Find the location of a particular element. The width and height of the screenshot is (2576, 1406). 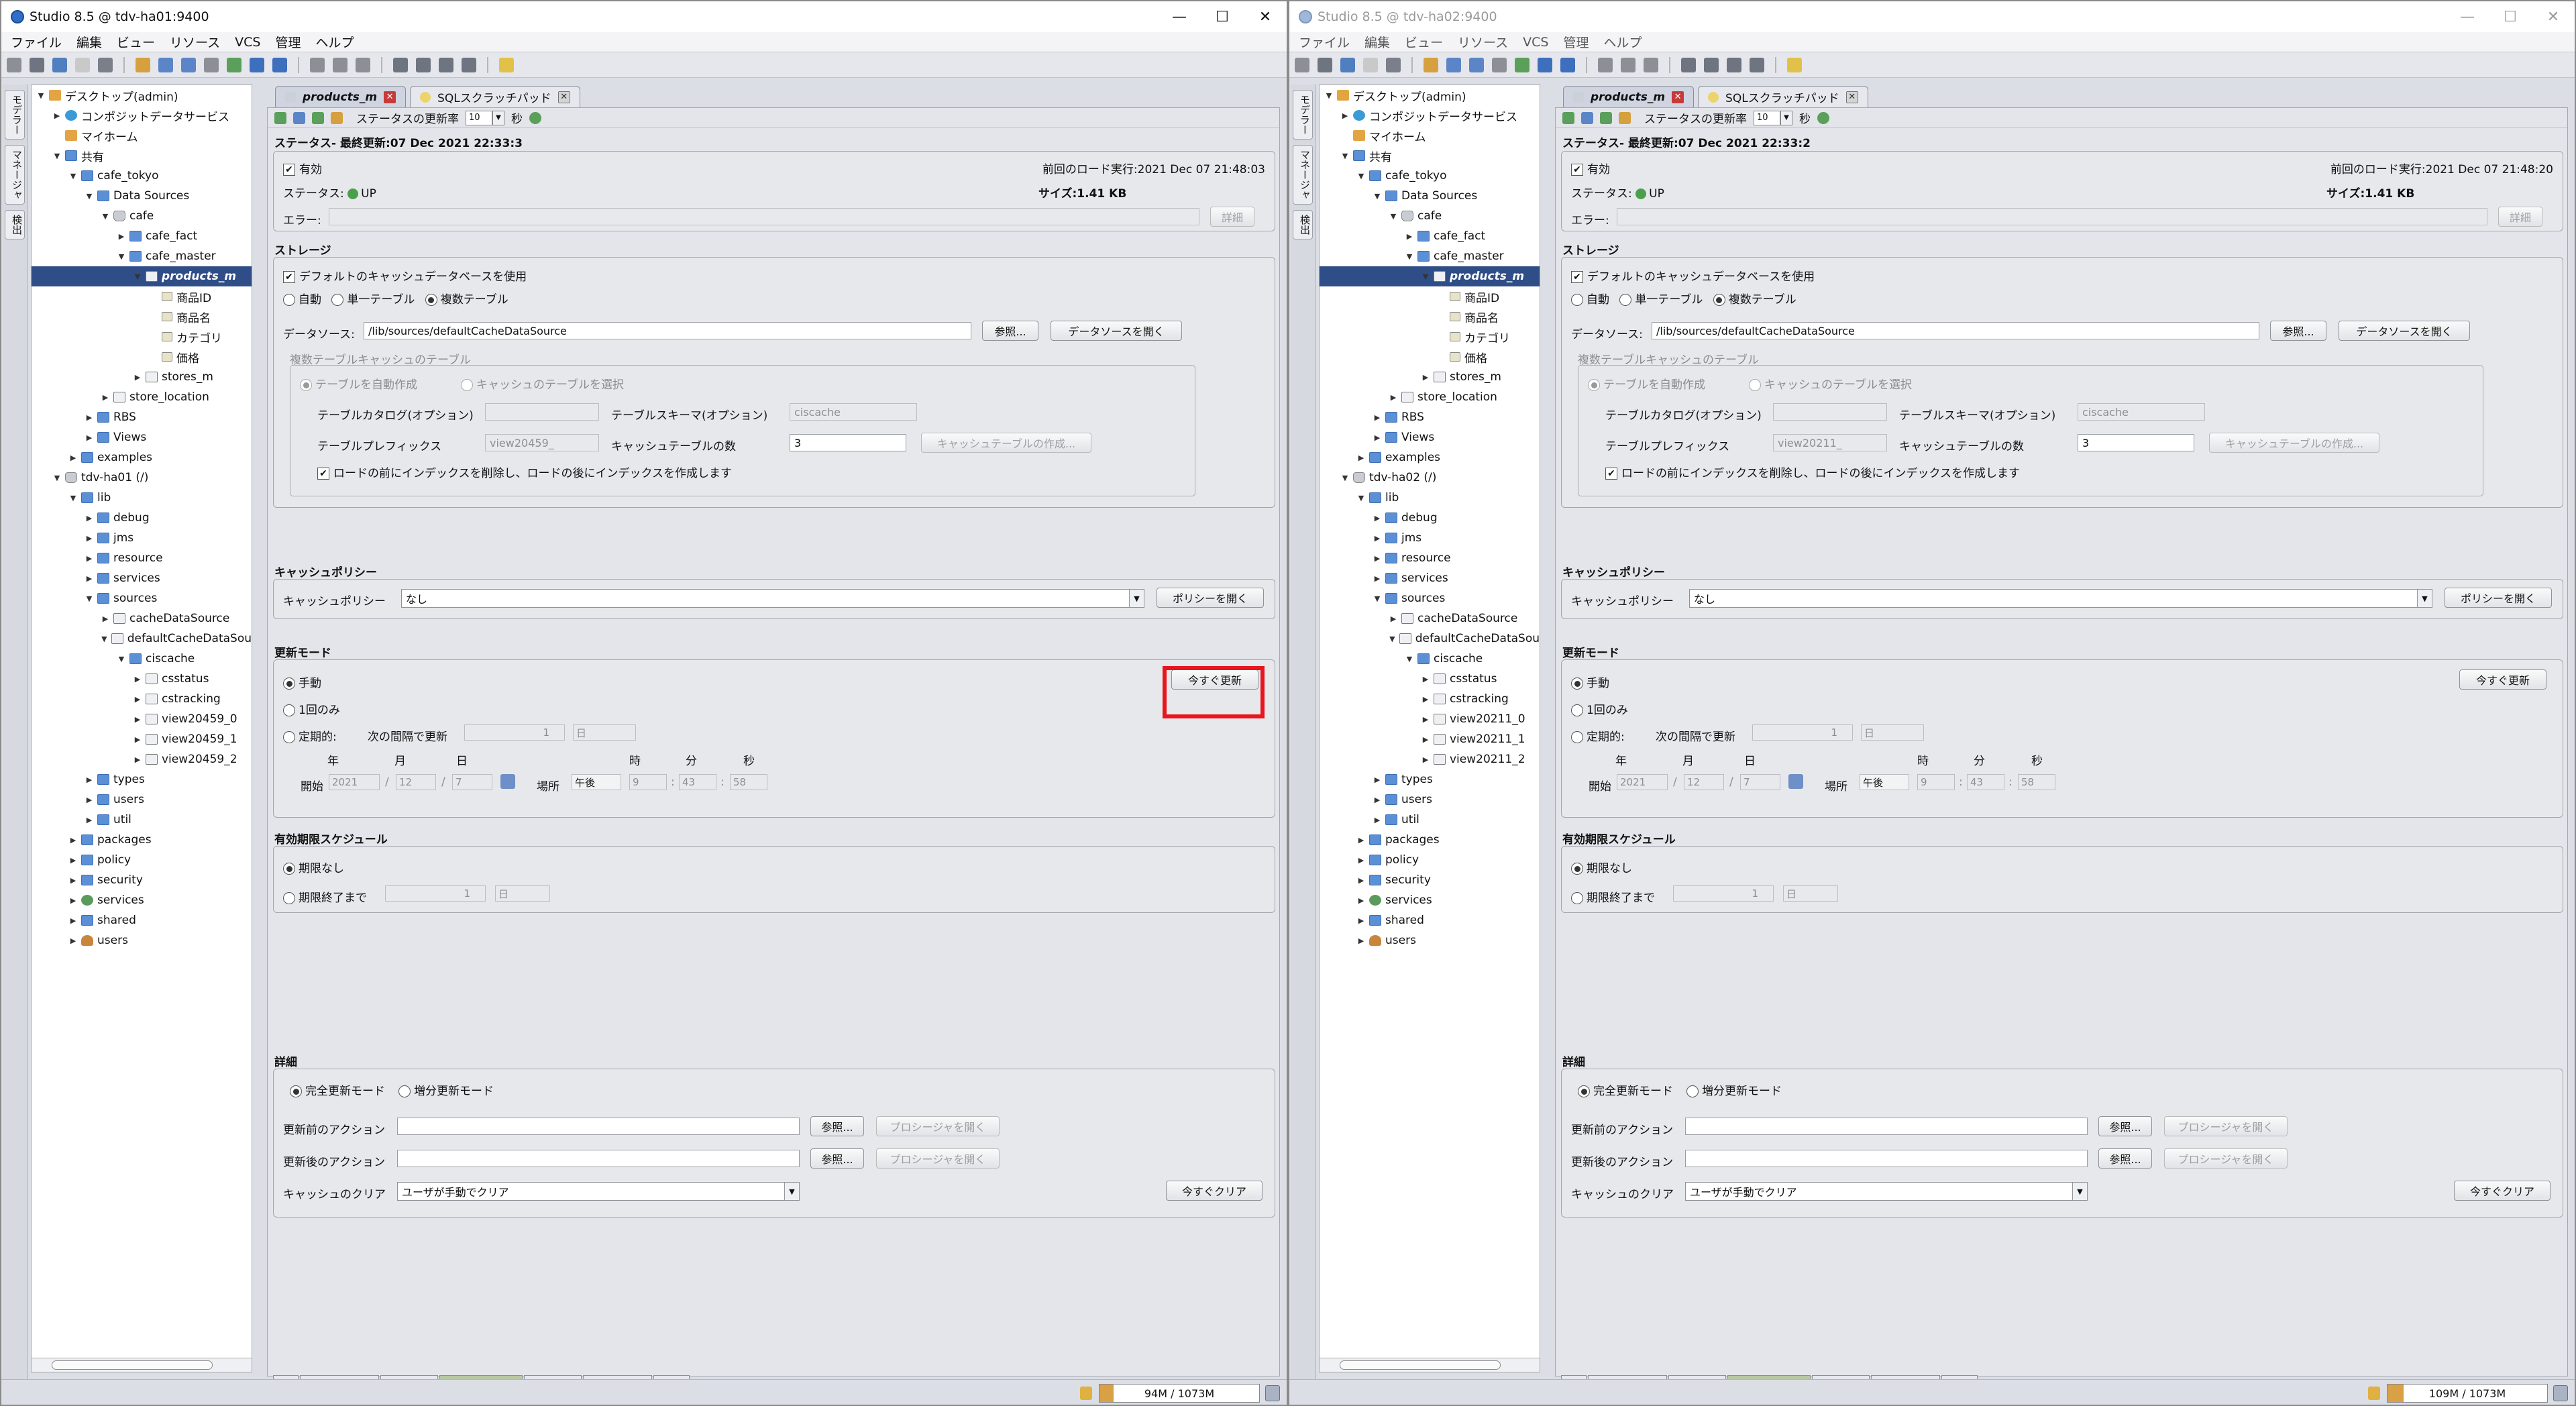

open-datasource-button: データソースを開く is located at coordinates (1116, 331).